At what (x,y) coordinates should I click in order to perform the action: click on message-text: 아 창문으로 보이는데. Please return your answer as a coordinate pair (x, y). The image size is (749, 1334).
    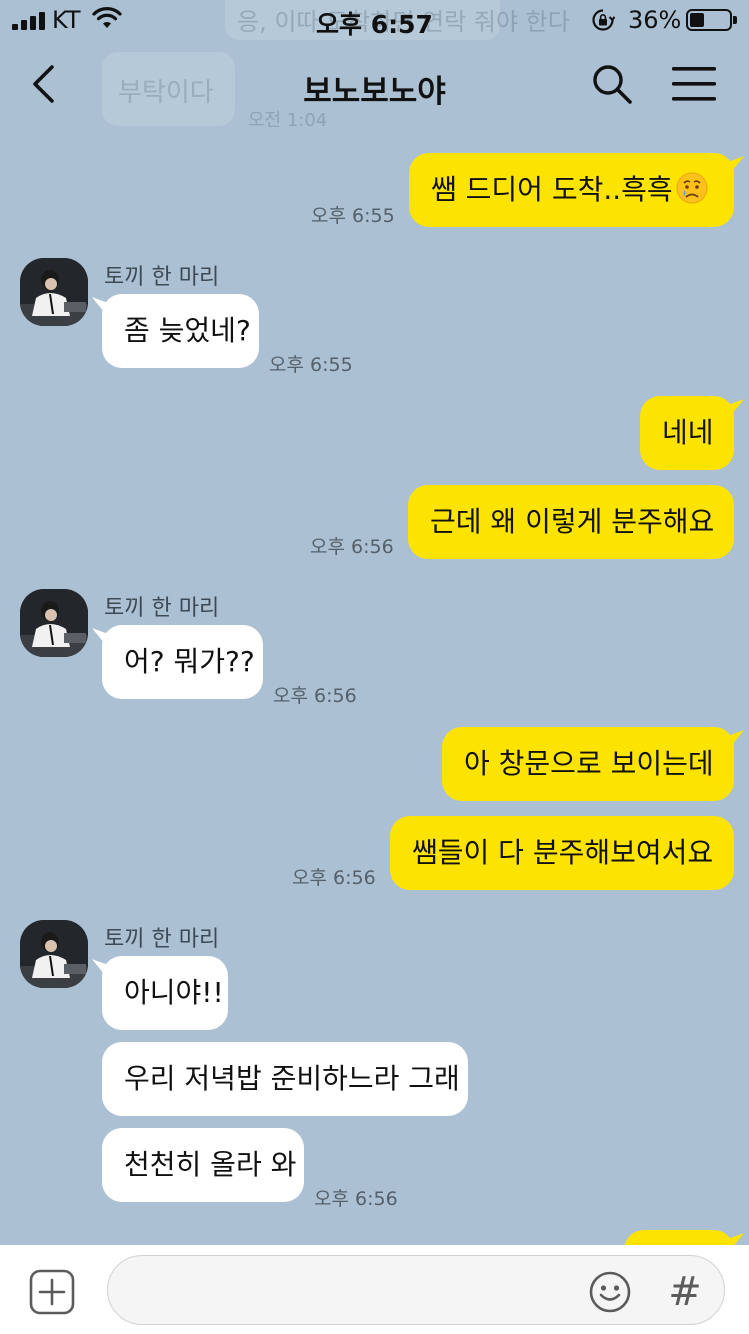
    Looking at the image, I should click on (589, 763).